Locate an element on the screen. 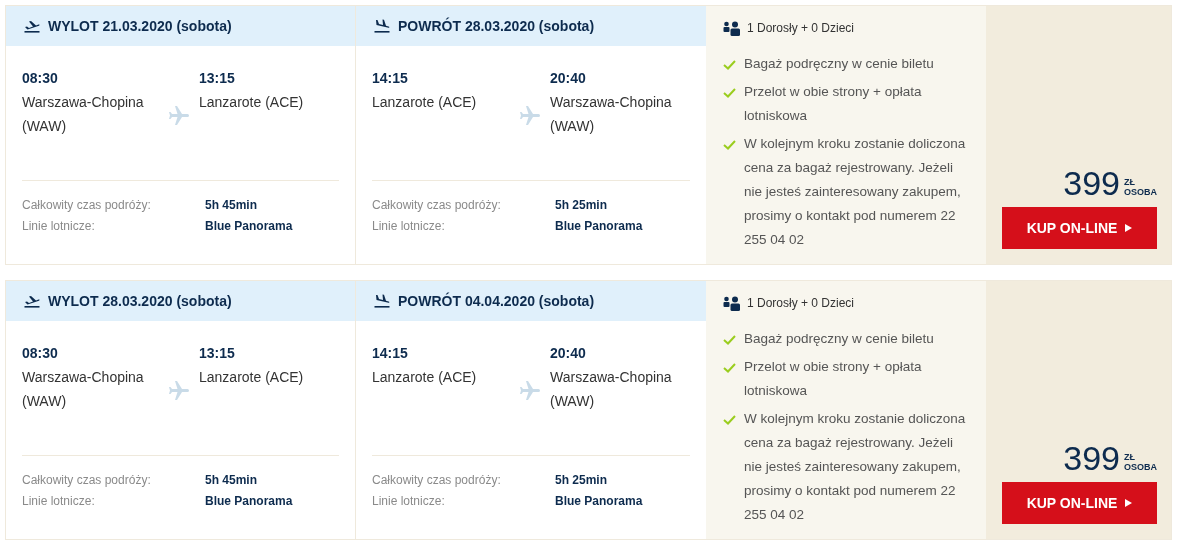  leg-title: POWRÓT 04.04.2020 (sobota) is located at coordinates (496, 301).